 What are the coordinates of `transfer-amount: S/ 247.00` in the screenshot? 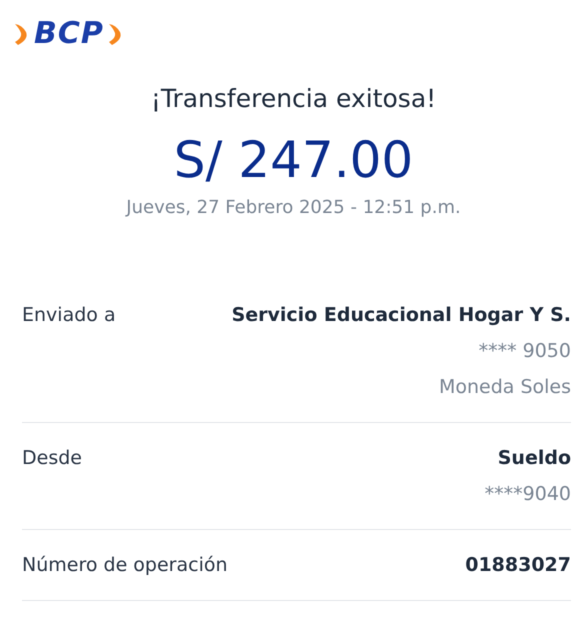 It's located at (293, 160).